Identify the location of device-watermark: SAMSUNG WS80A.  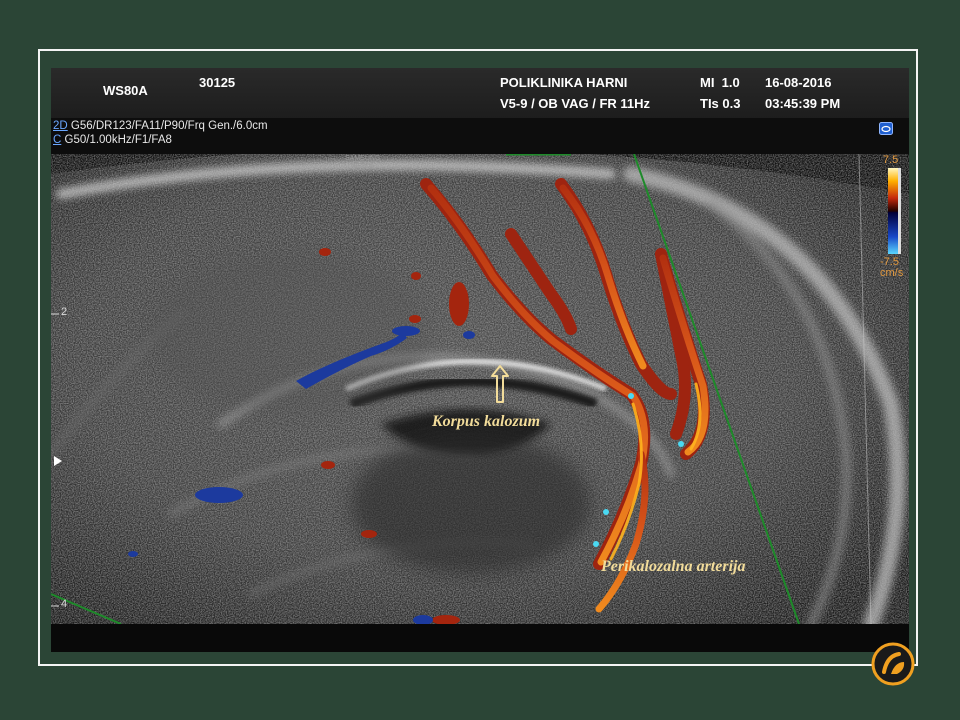
(362, 163).